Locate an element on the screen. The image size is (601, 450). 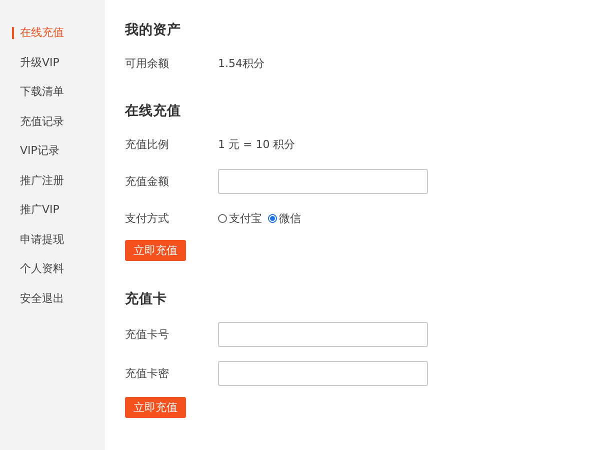
sidebar-item: 推广注册 is located at coordinates (52, 185).